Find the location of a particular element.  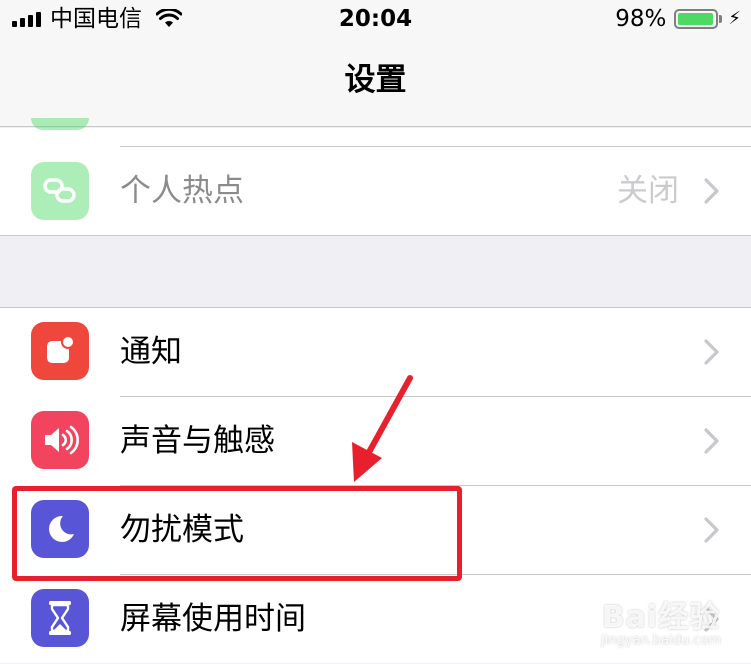

status-right: 98% ⚡ is located at coordinates (678, 19).